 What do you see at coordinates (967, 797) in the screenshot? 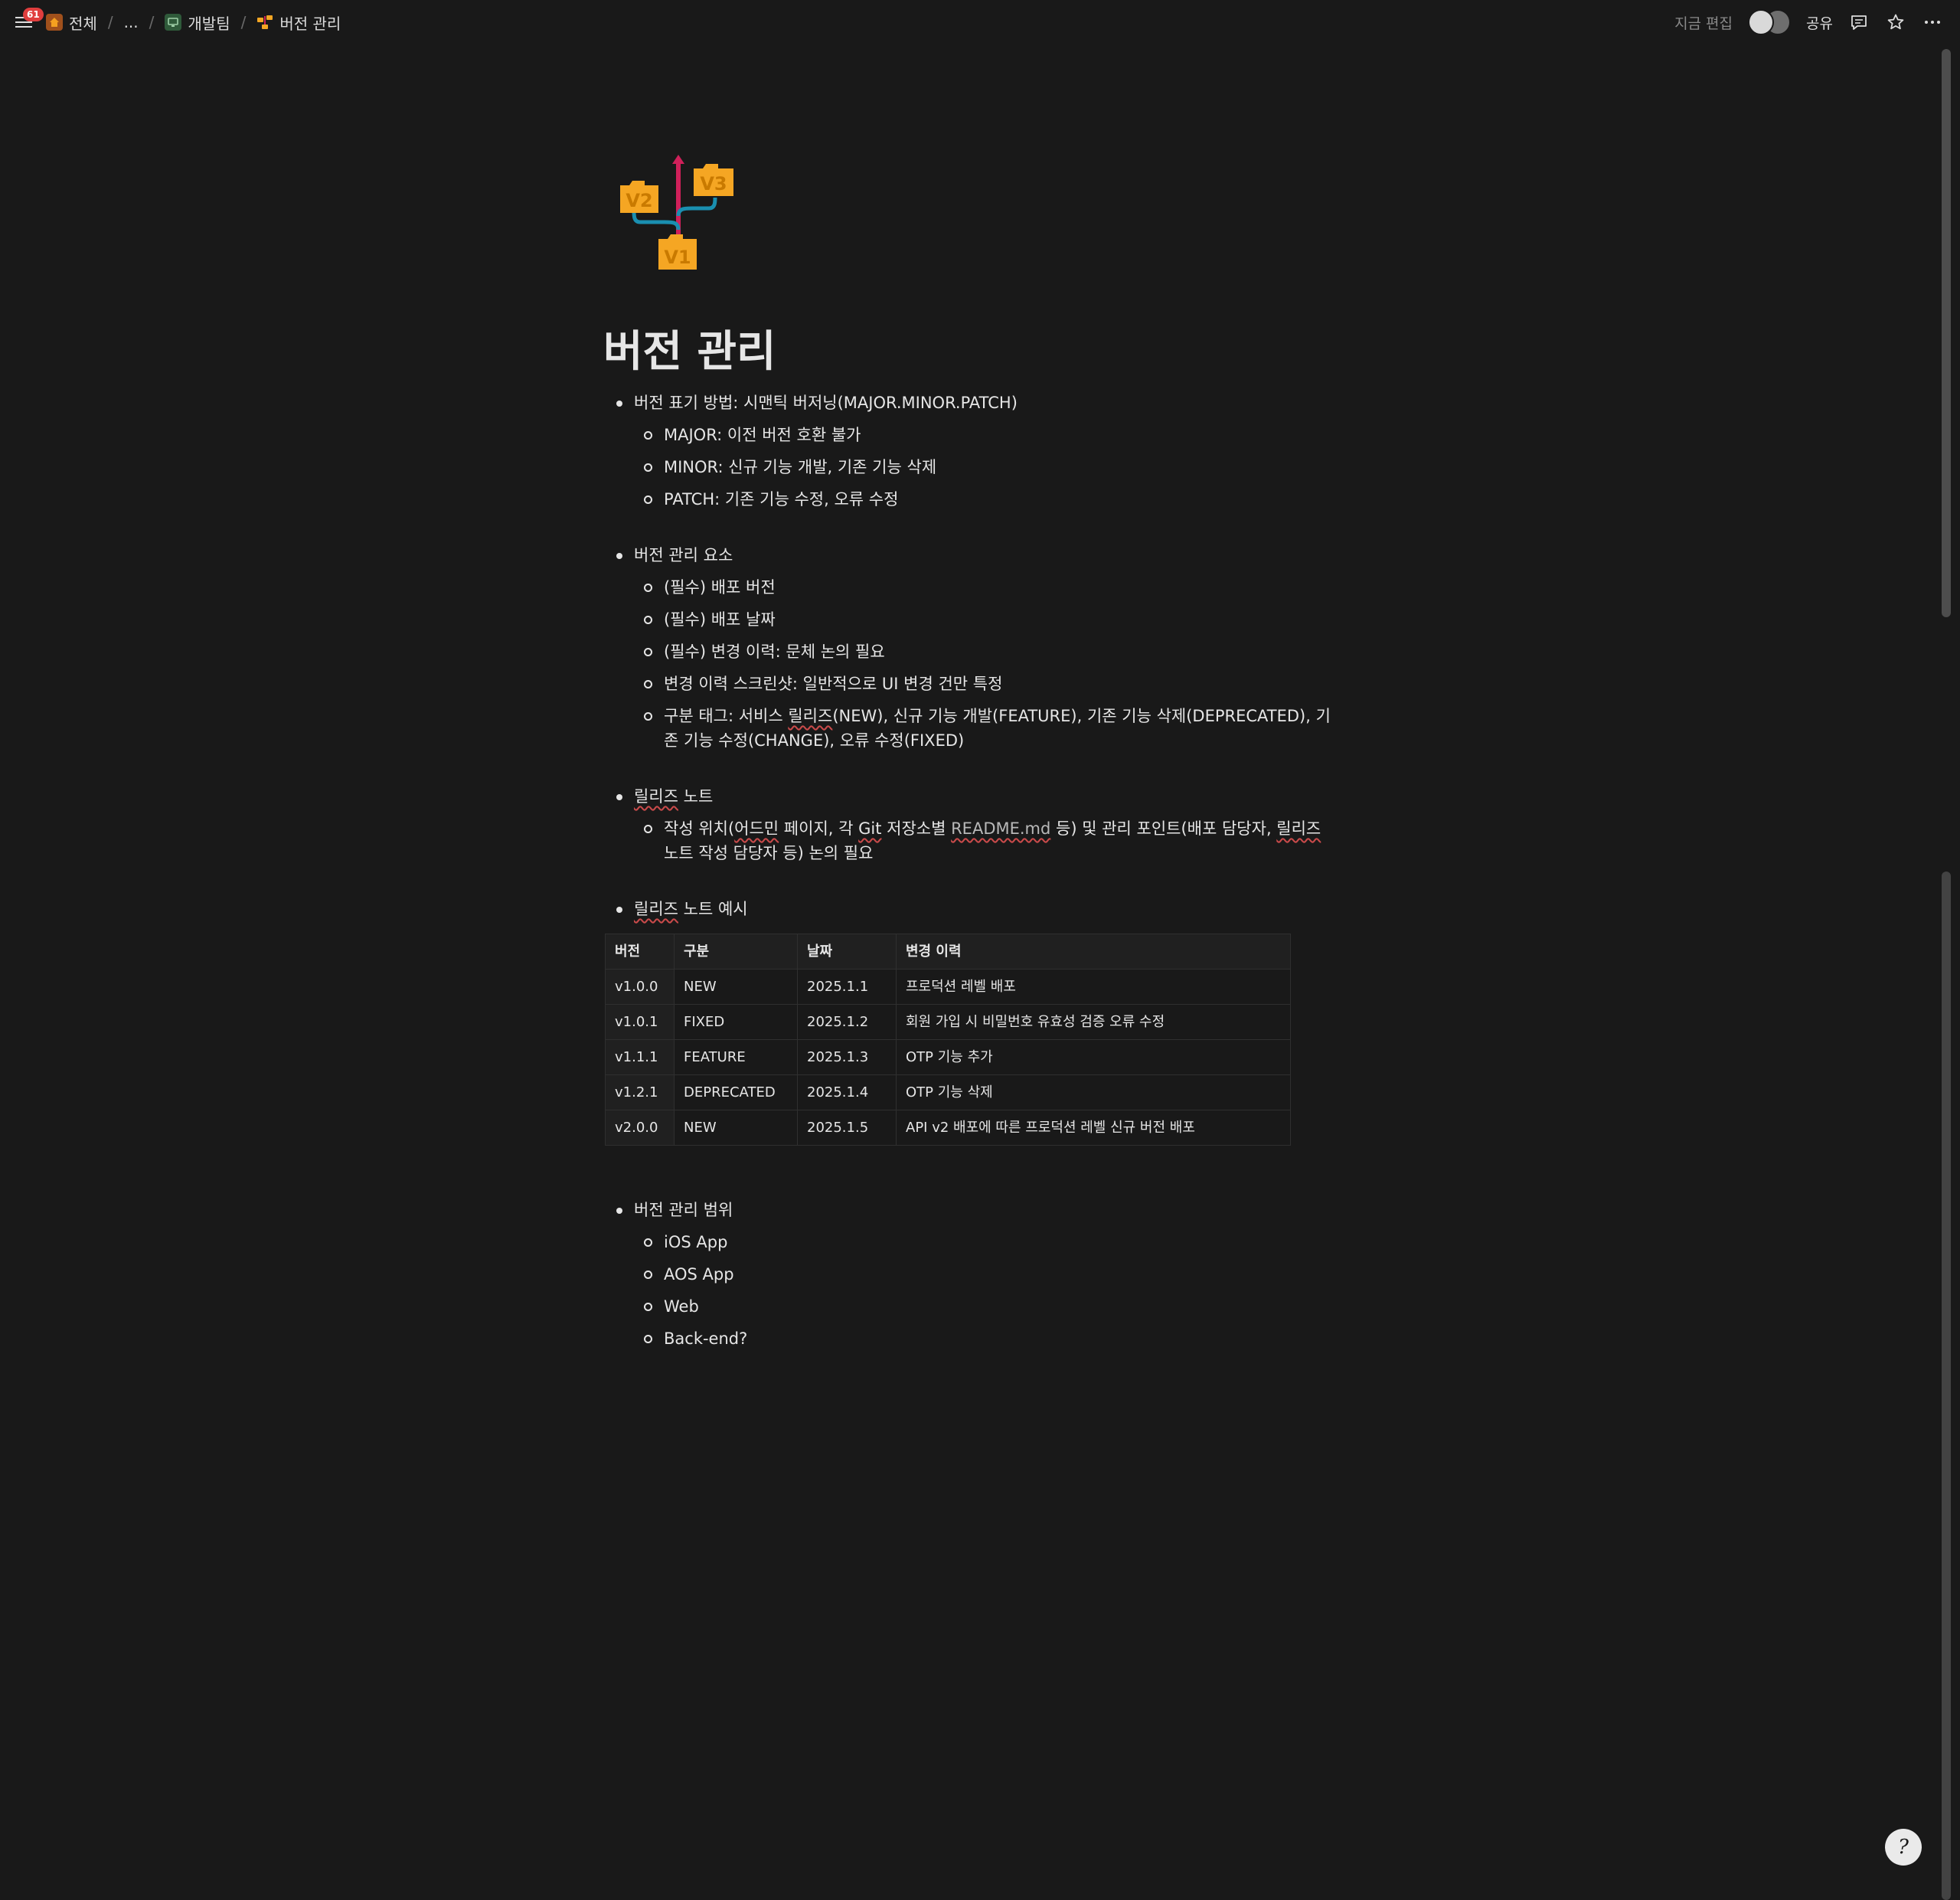
I see `list-item: 릴리즈 노트` at bounding box center [967, 797].